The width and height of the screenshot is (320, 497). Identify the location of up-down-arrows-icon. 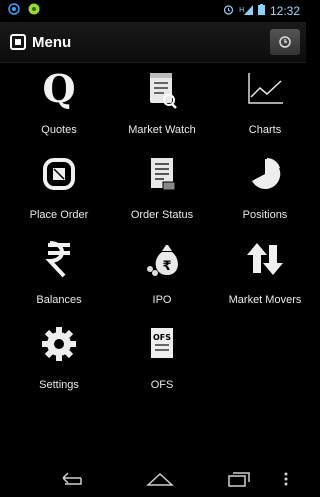
(265, 259).